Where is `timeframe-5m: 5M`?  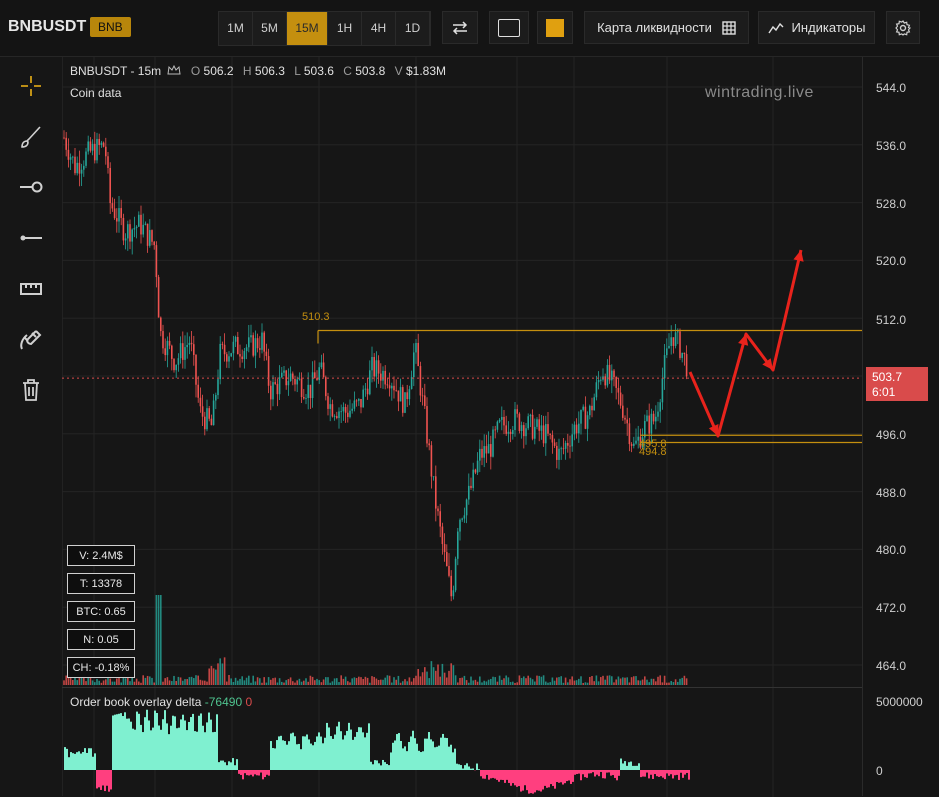 timeframe-5m: 5M is located at coordinates (270, 28).